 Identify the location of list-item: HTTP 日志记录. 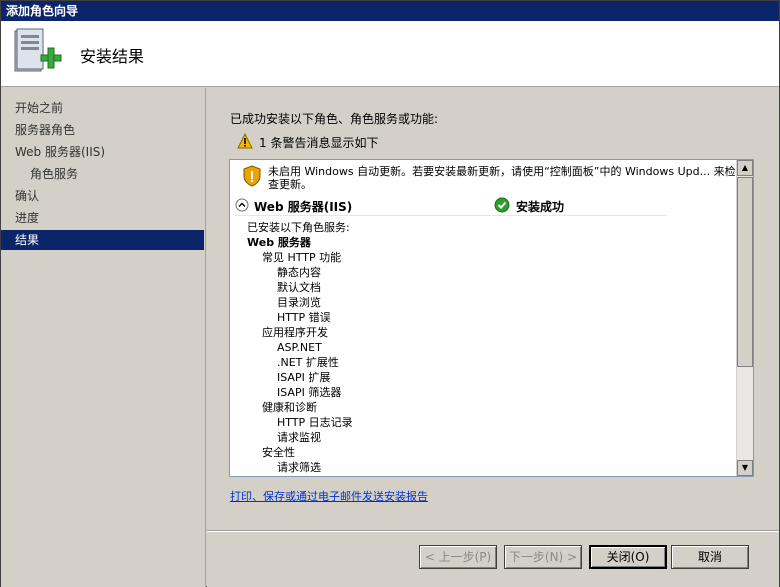
(315, 422).